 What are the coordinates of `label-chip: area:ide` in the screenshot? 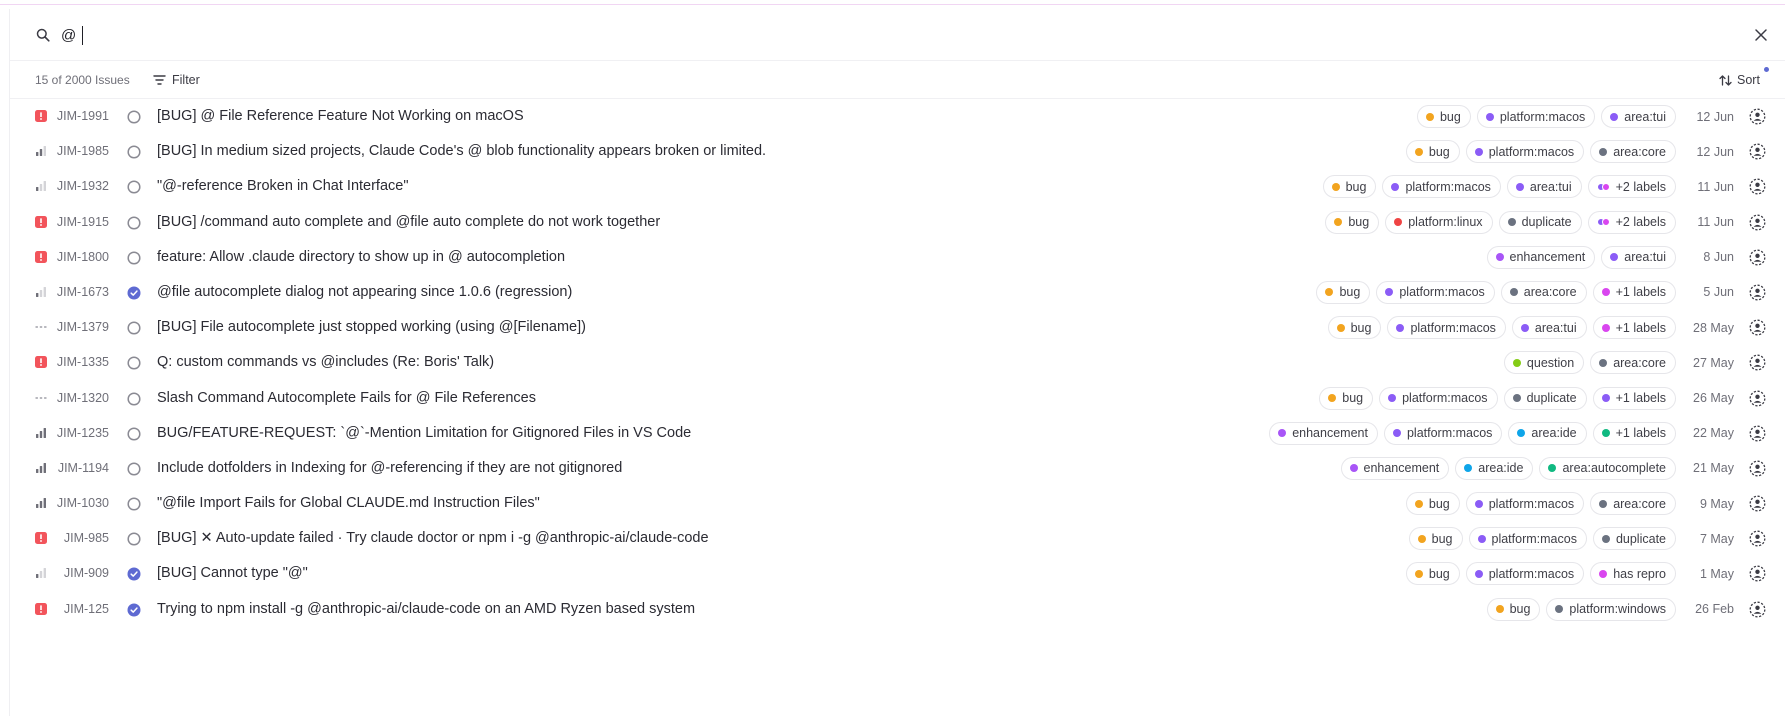 It's located at (1494, 468).